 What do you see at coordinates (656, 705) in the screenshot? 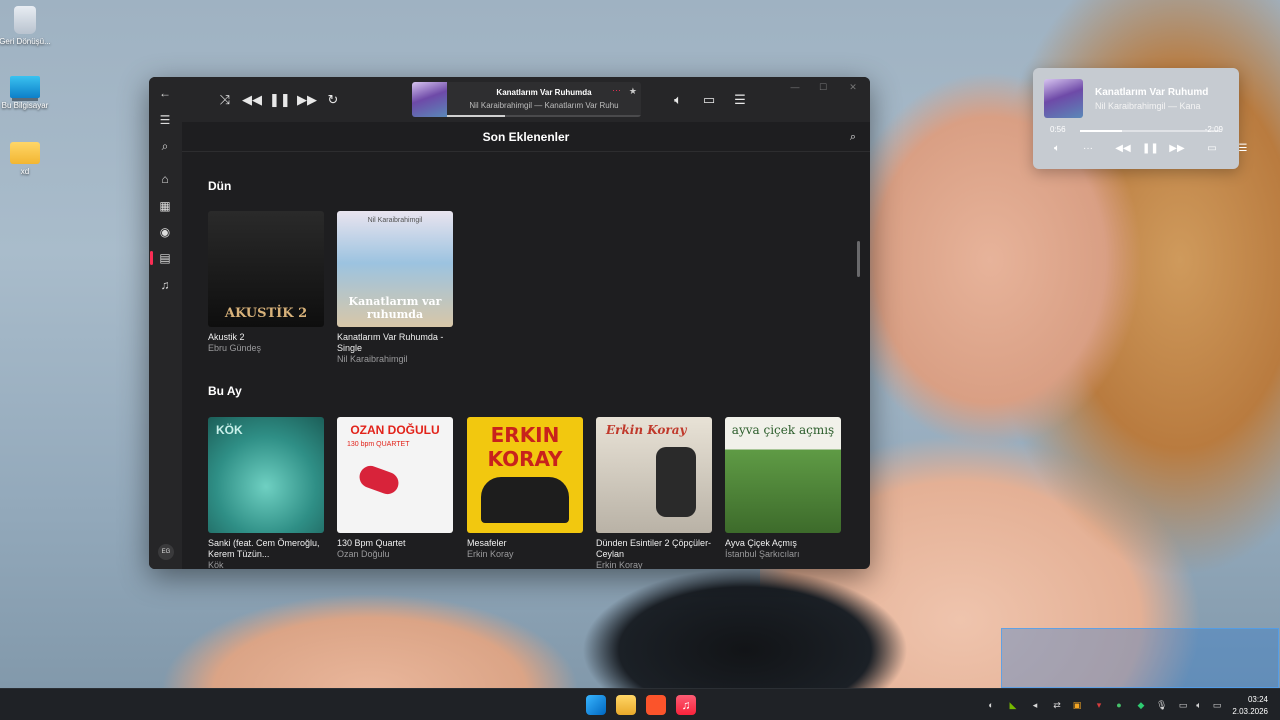
I see `brave-browser-icon` at bounding box center [656, 705].